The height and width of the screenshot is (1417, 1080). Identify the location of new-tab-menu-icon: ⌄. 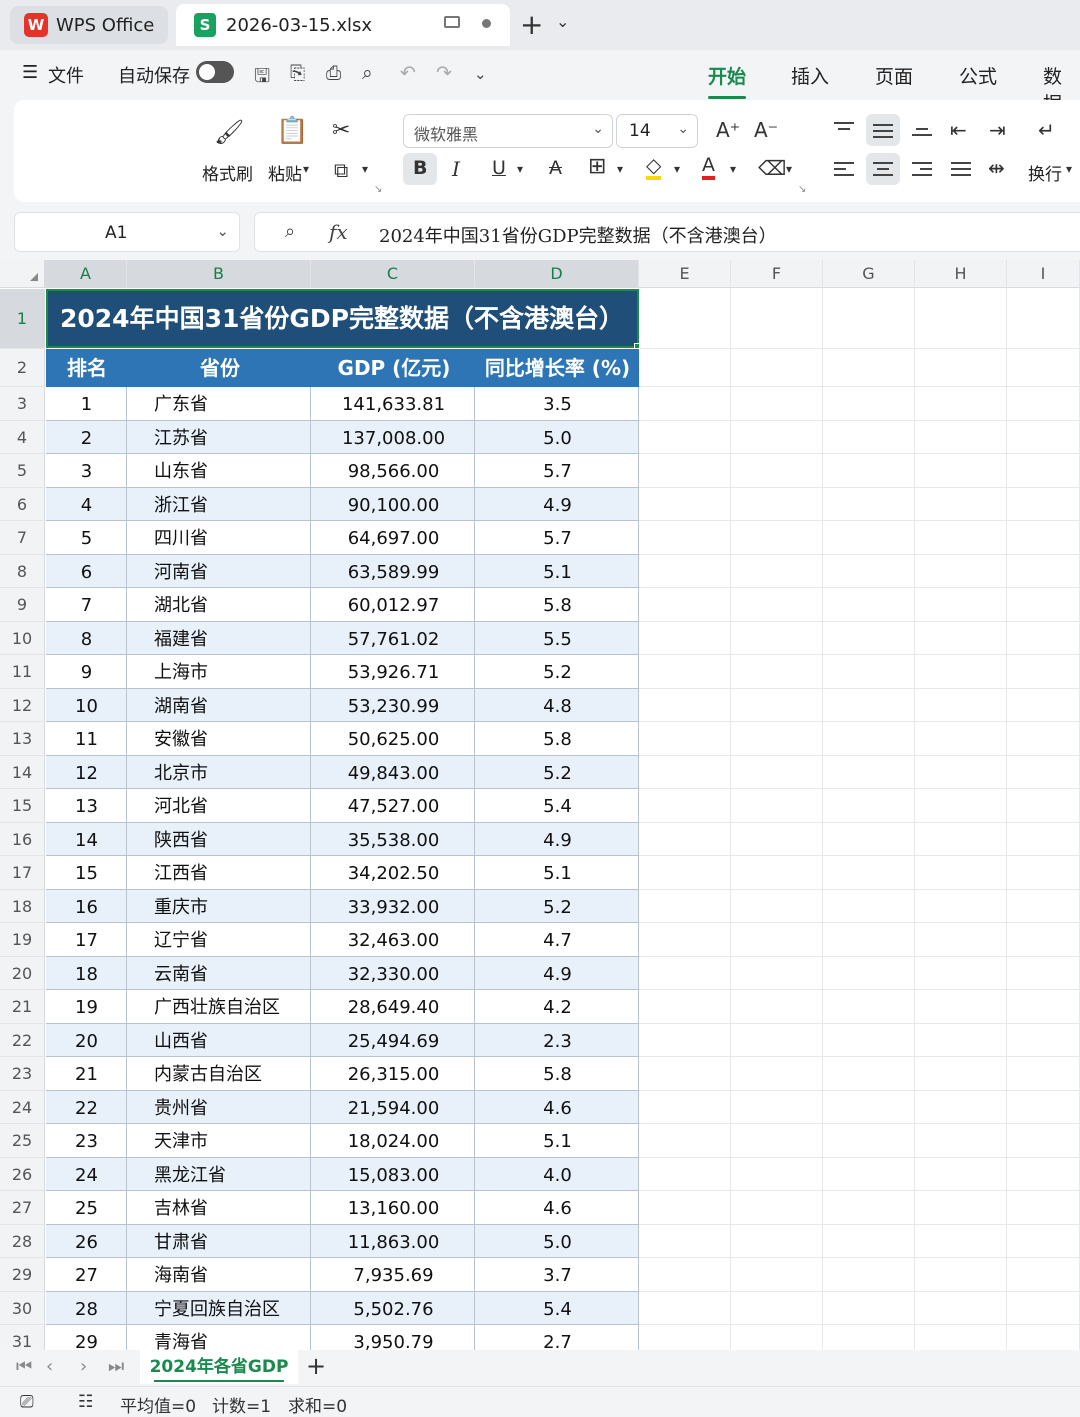
(562, 21).